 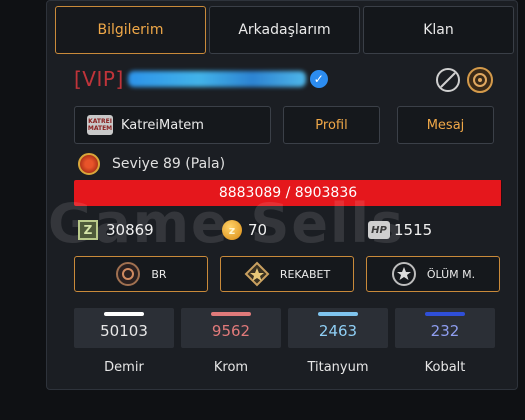 I want to click on coin-currency: z 70, so click(x=244, y=230).